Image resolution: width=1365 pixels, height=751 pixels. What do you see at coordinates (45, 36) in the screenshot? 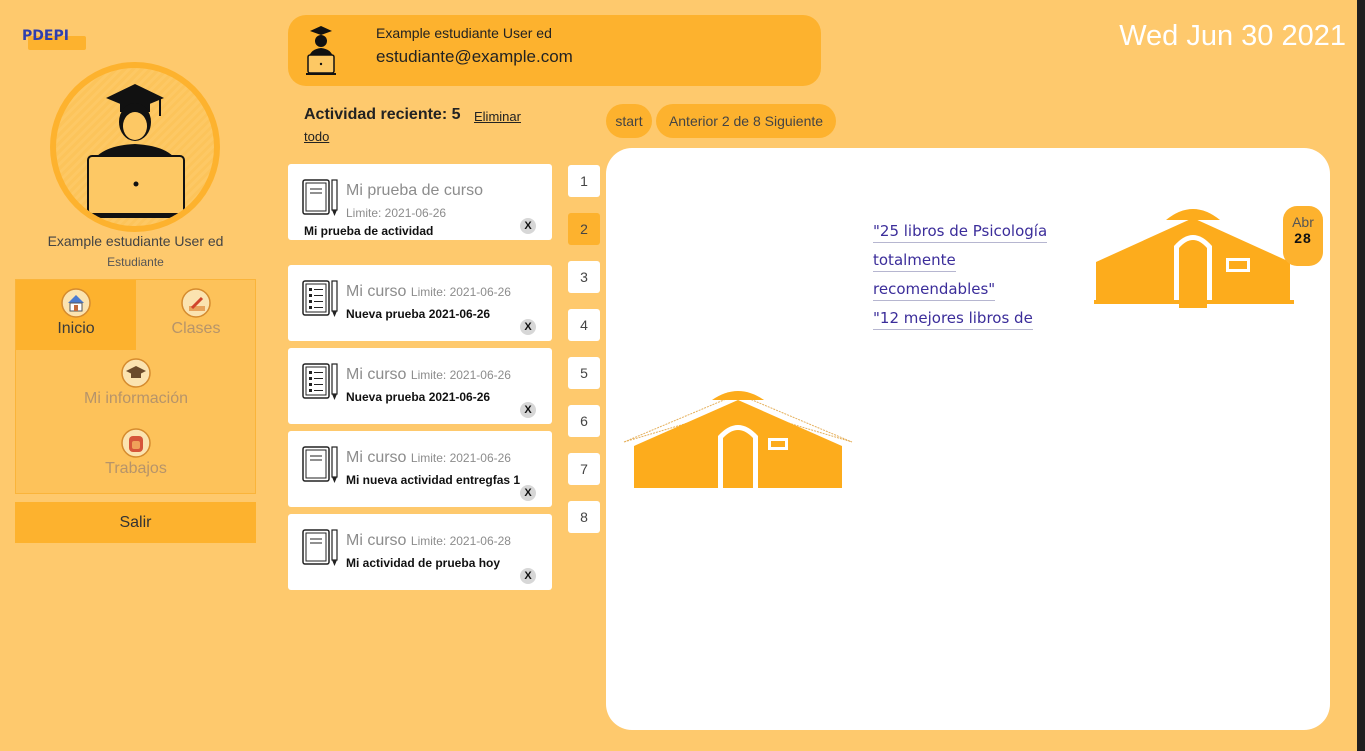
I see `logo-text: PDEPI` at bounding box center [45, 36].